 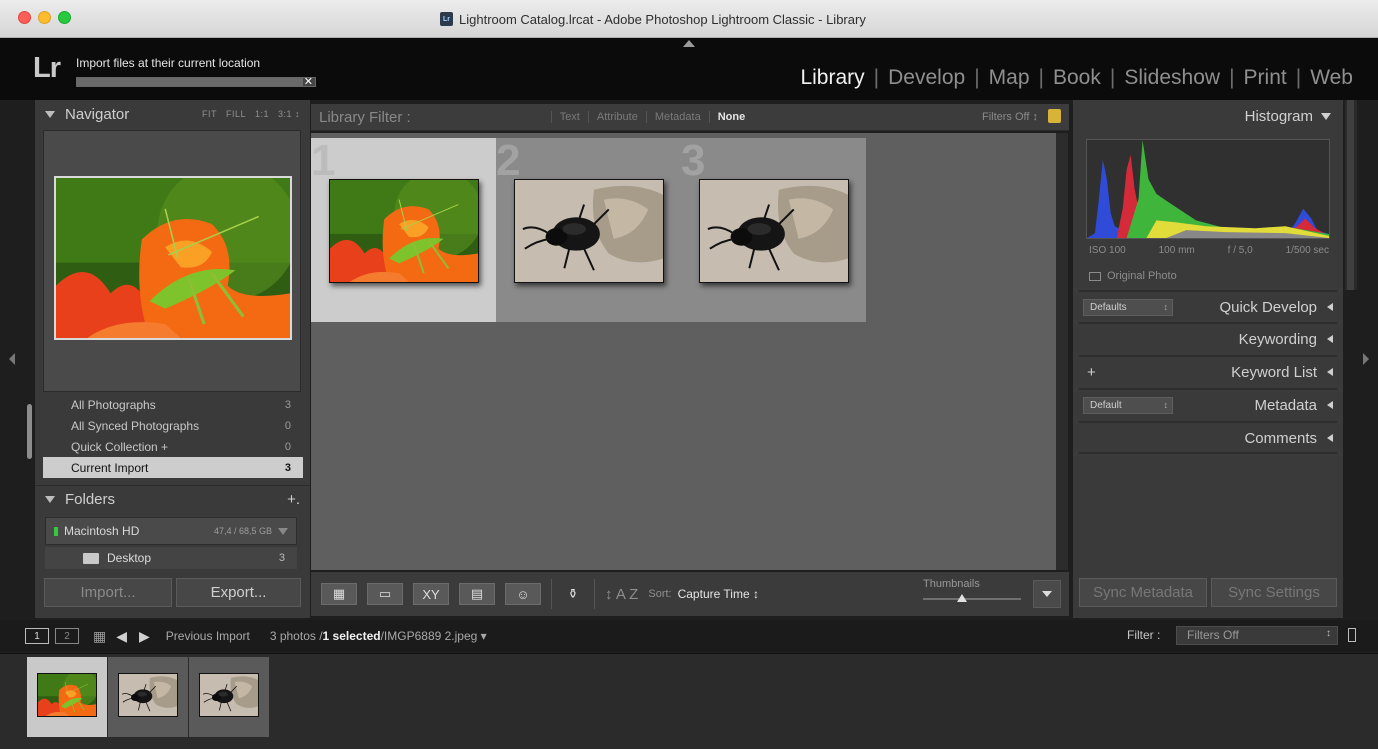 I want to click on second-screen-button: 2, so click(x=67, y=636).